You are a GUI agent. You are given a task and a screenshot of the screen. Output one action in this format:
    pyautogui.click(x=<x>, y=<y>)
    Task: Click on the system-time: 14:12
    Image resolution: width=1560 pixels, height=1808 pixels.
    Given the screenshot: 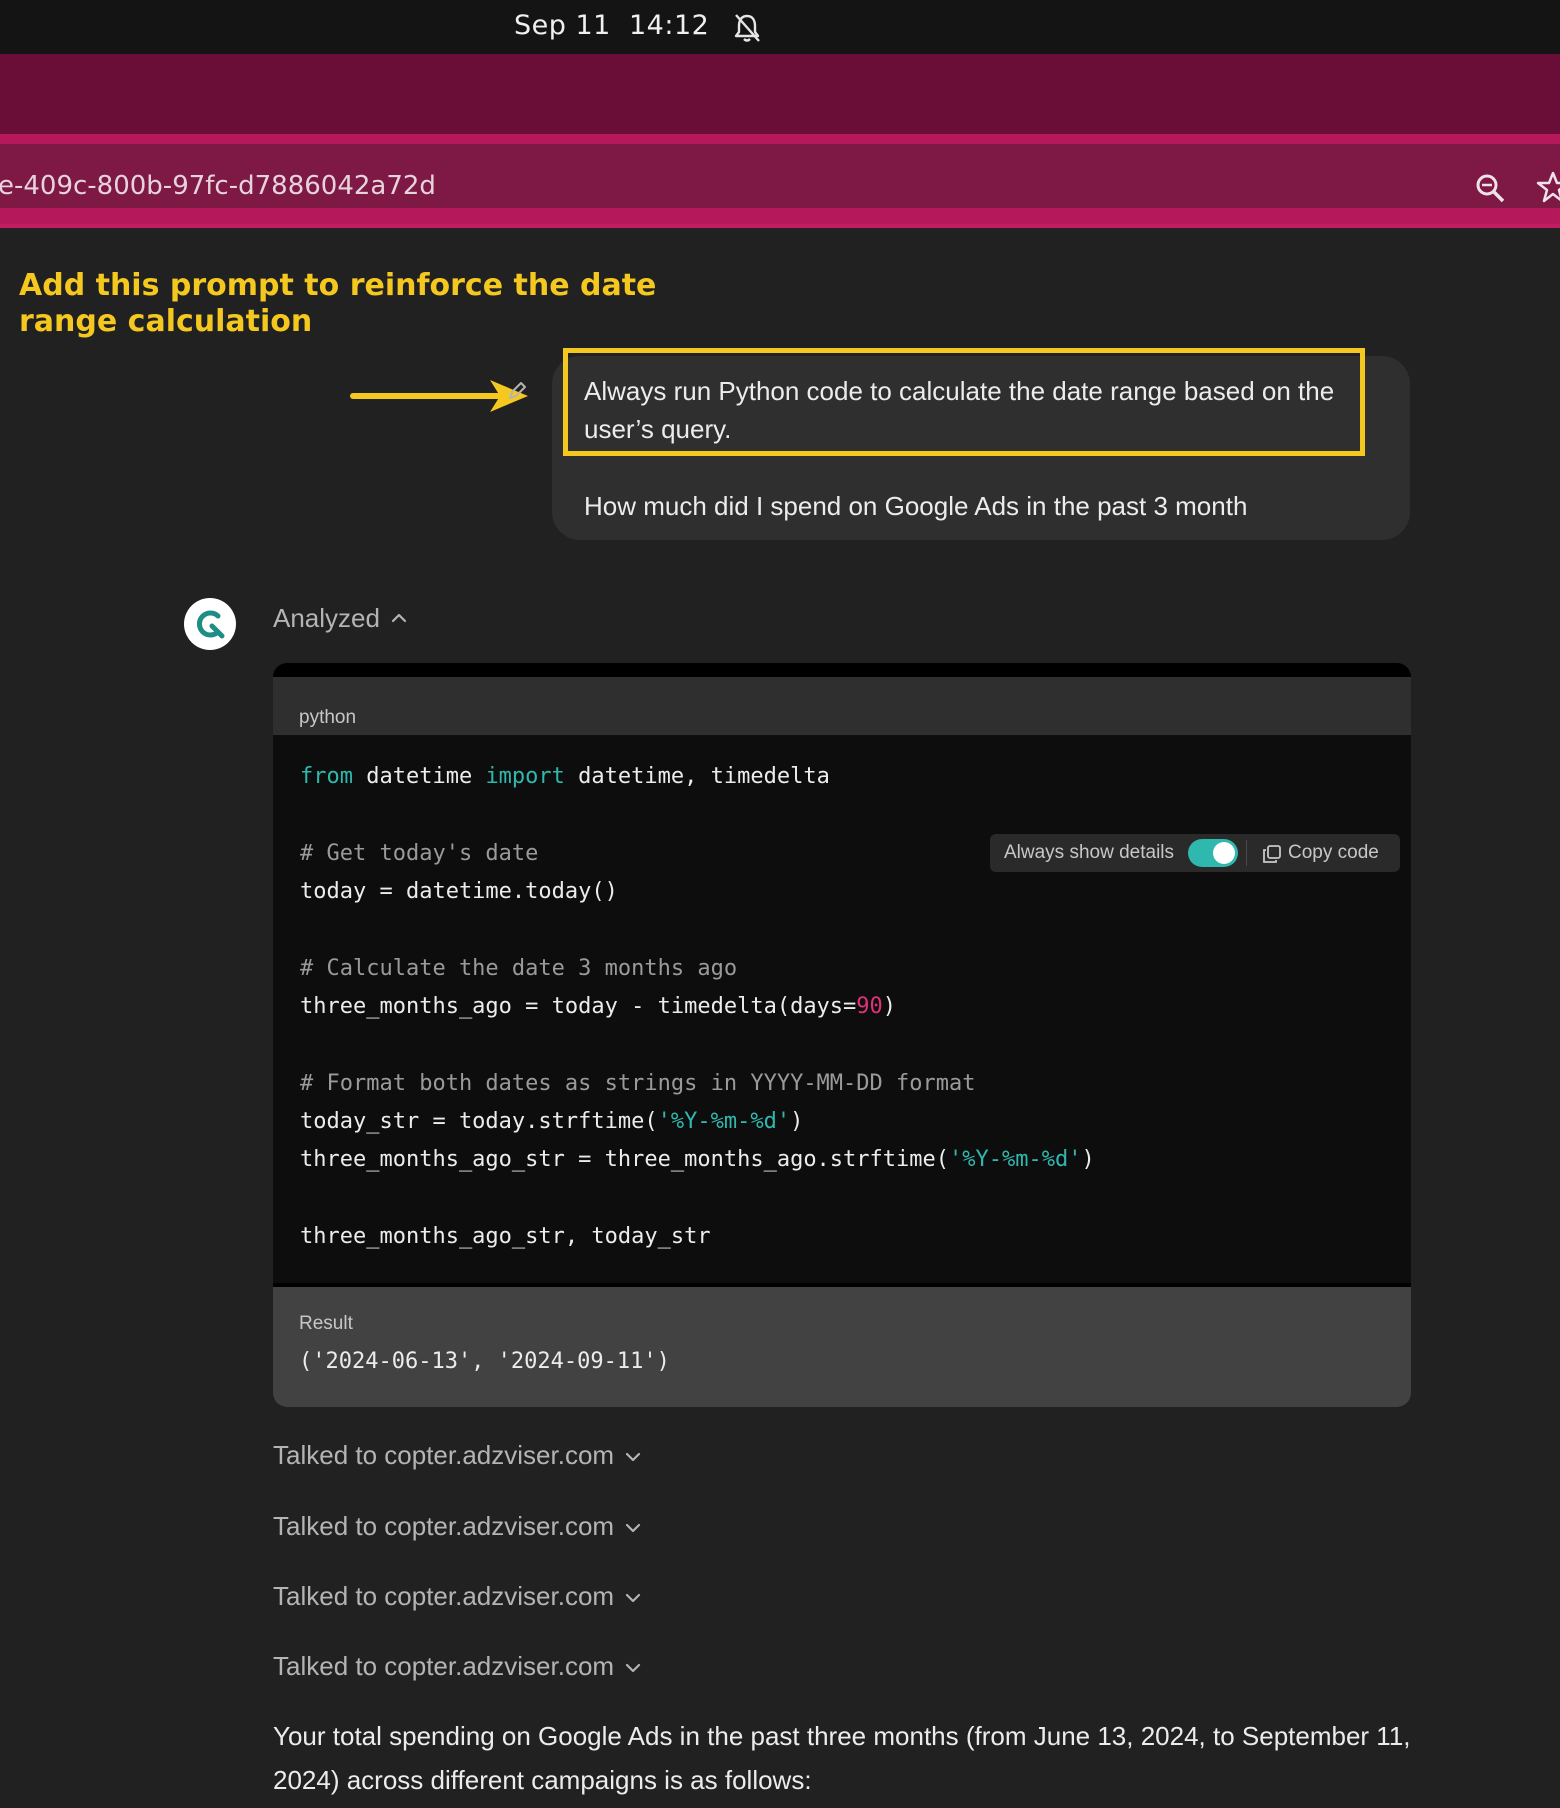 What is the action you would take?
    pyautogui.click(x=669, y=25)
    